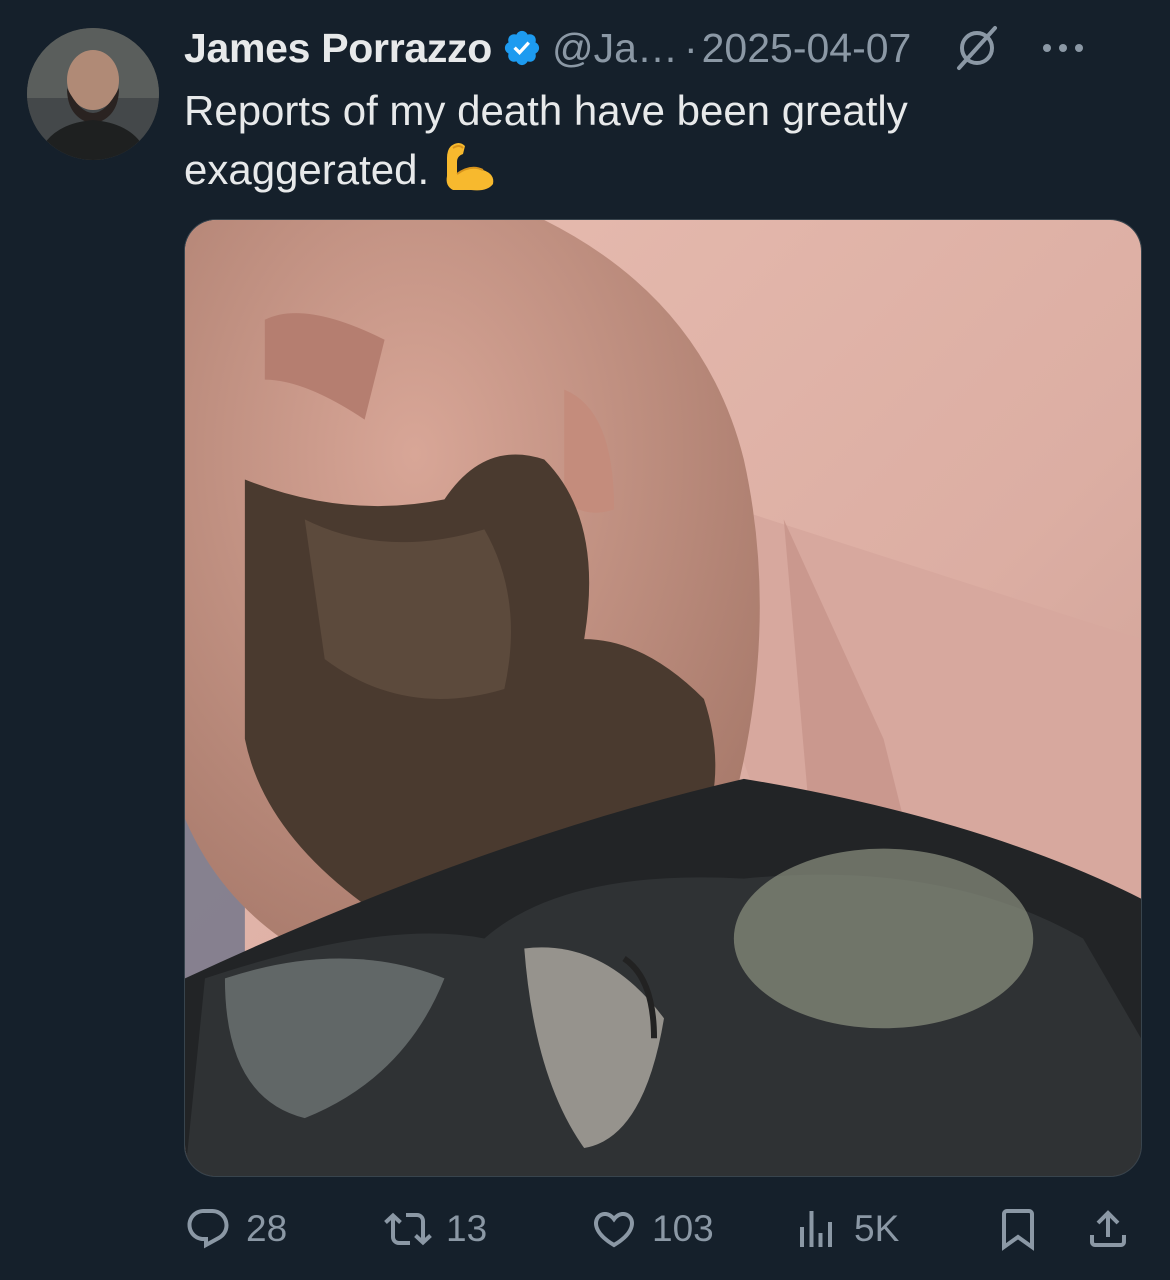 Image resolution: width=1170 pixels, height=1280 pixels. I want to click on grok-icon, so click(977, 48).